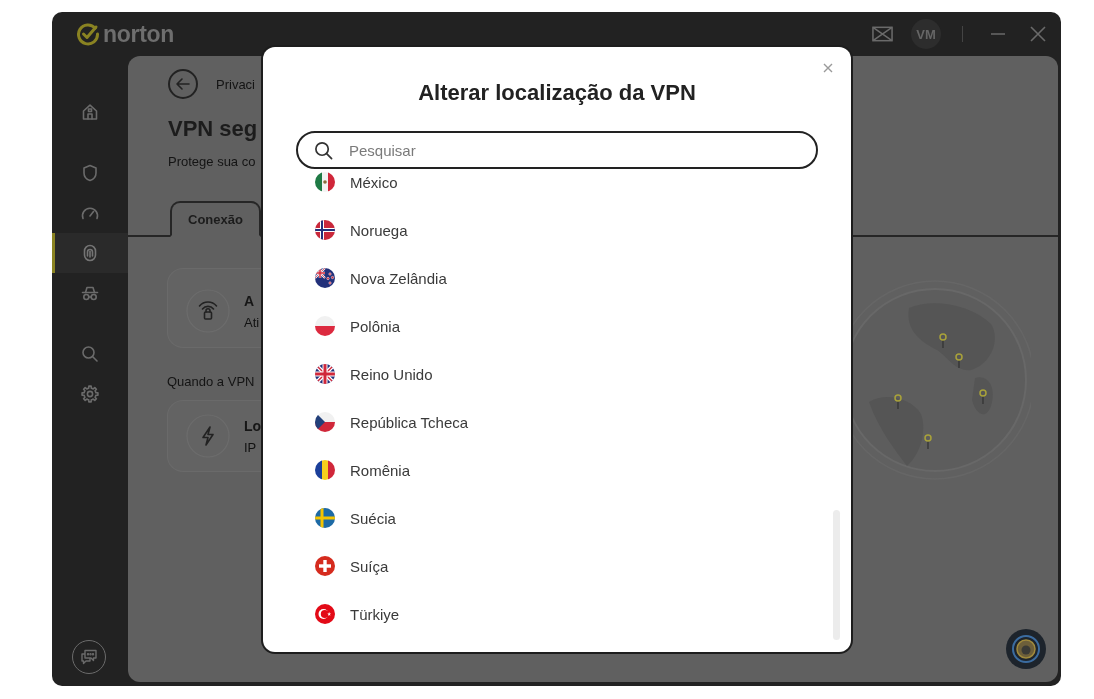 The image size is (1094, 699). What do you see at coordinates (138, 34) in the screenshot?
I see `logo-text: norton` at bounding box center [138, 34].